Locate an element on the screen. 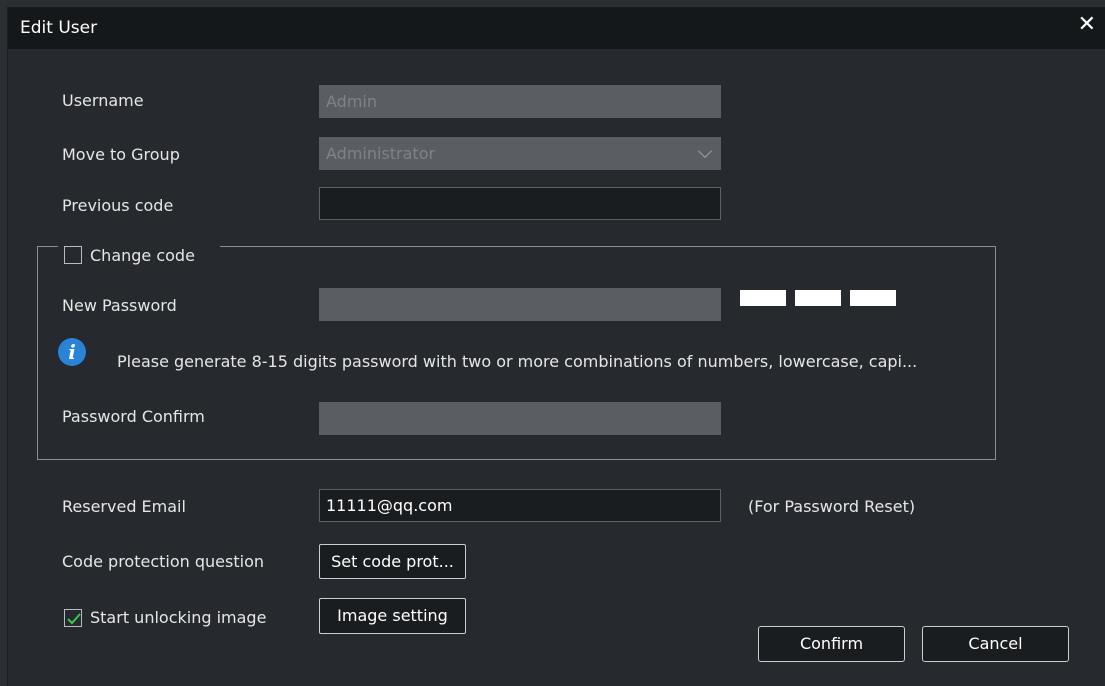  group-select-value: Administrator is located at coordinates (381, 153).